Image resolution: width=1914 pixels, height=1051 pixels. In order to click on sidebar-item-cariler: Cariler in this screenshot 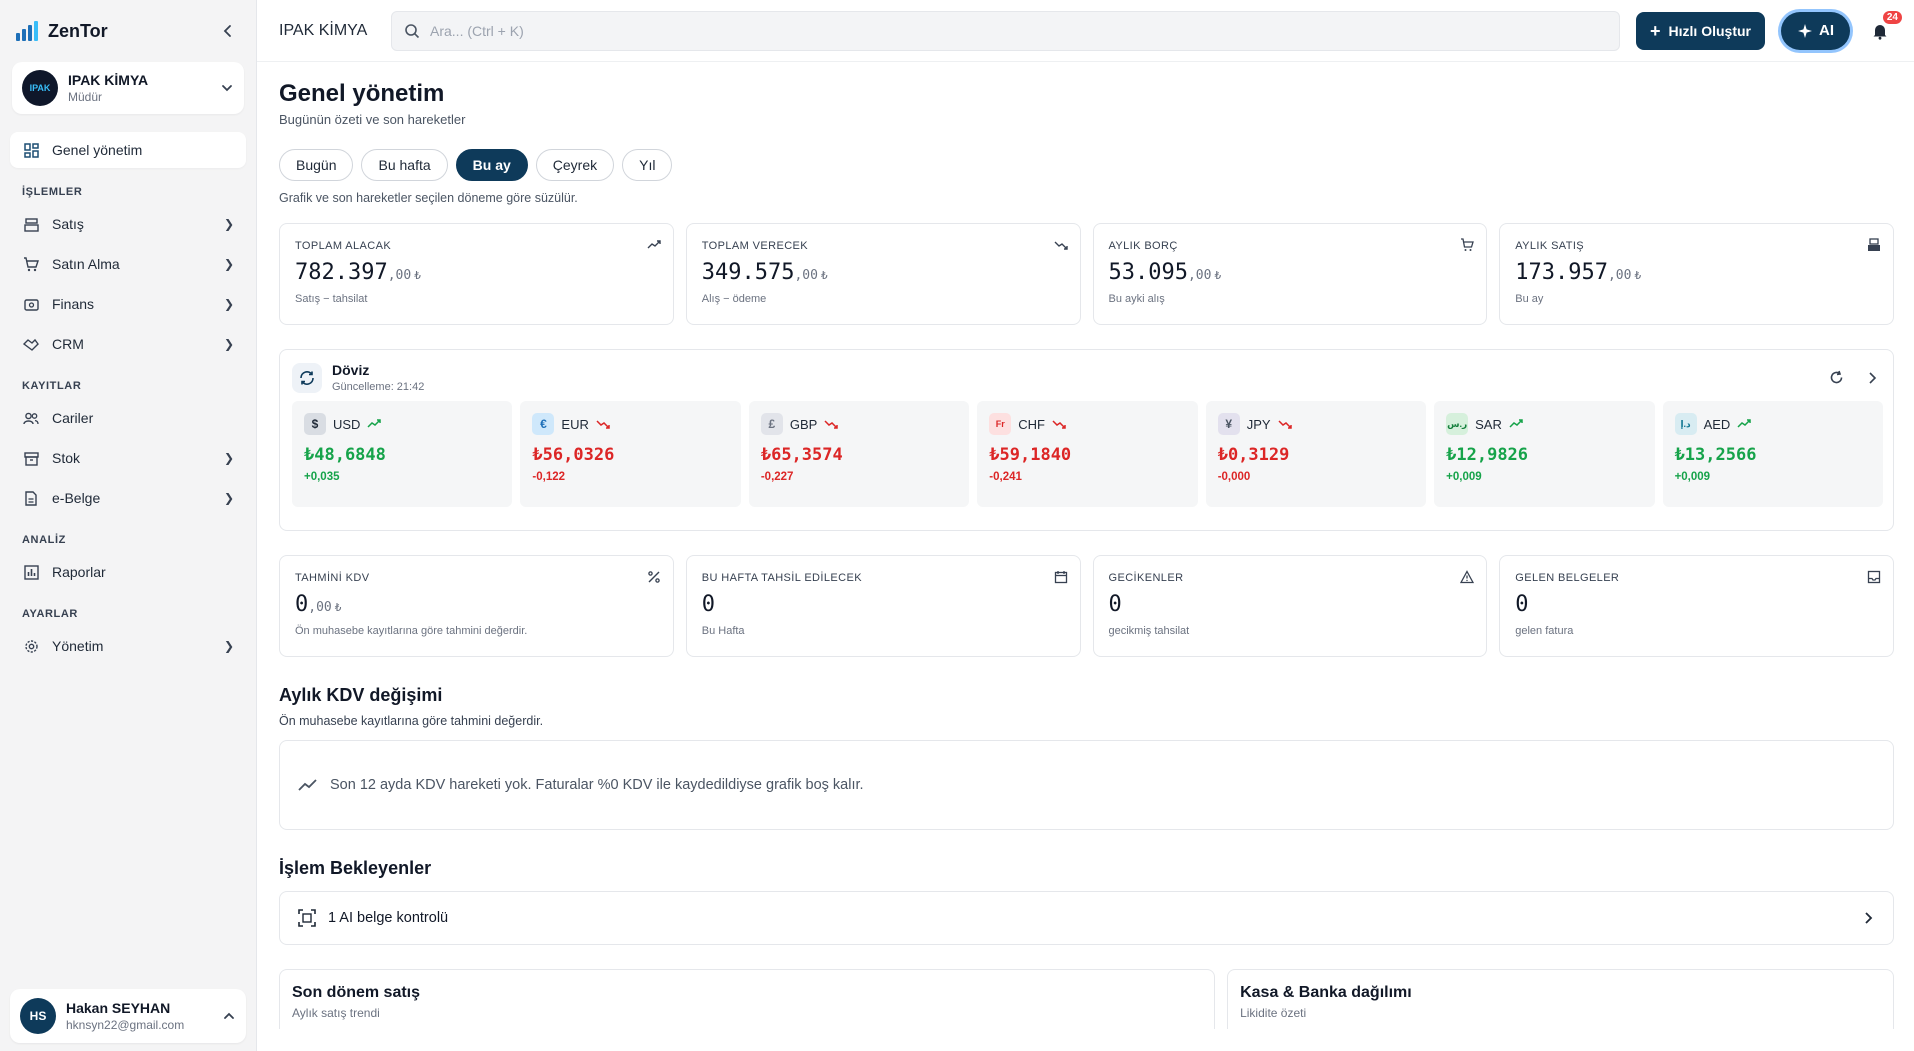, I will do `click(128, 418)`.